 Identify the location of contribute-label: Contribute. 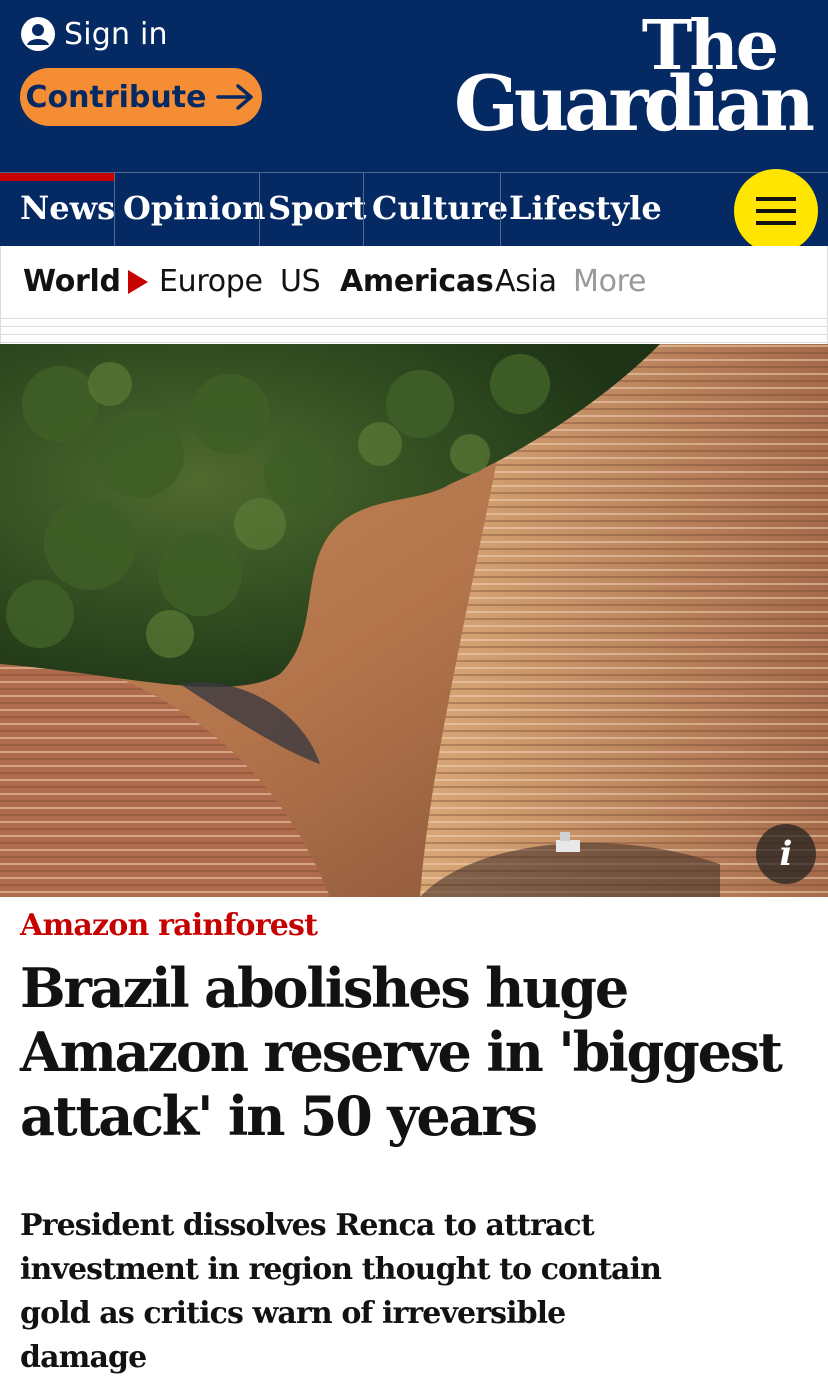
(116, 97).